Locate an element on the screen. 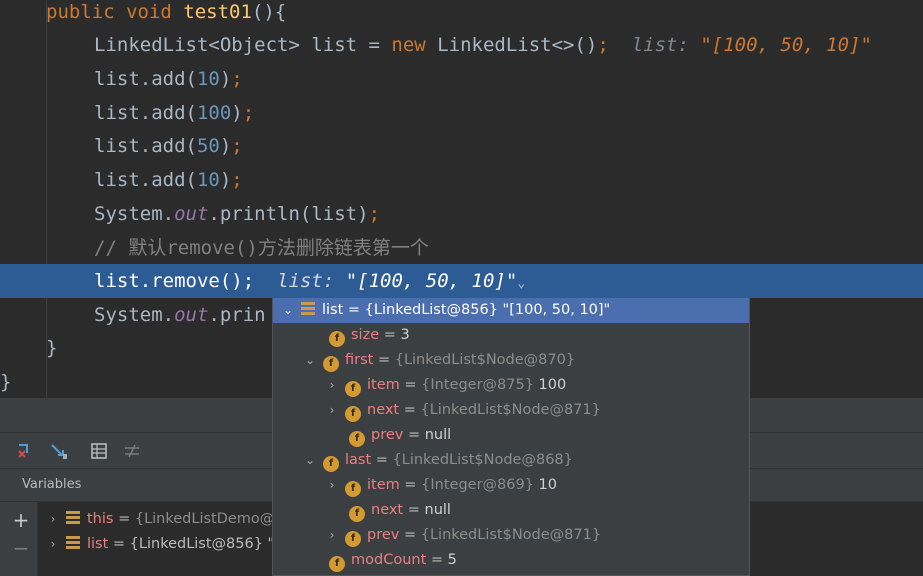 The image size is (923, 576). popup-row-first-next: › f next = {LinkedList$Node@871} is located at coordinates (463, 410).